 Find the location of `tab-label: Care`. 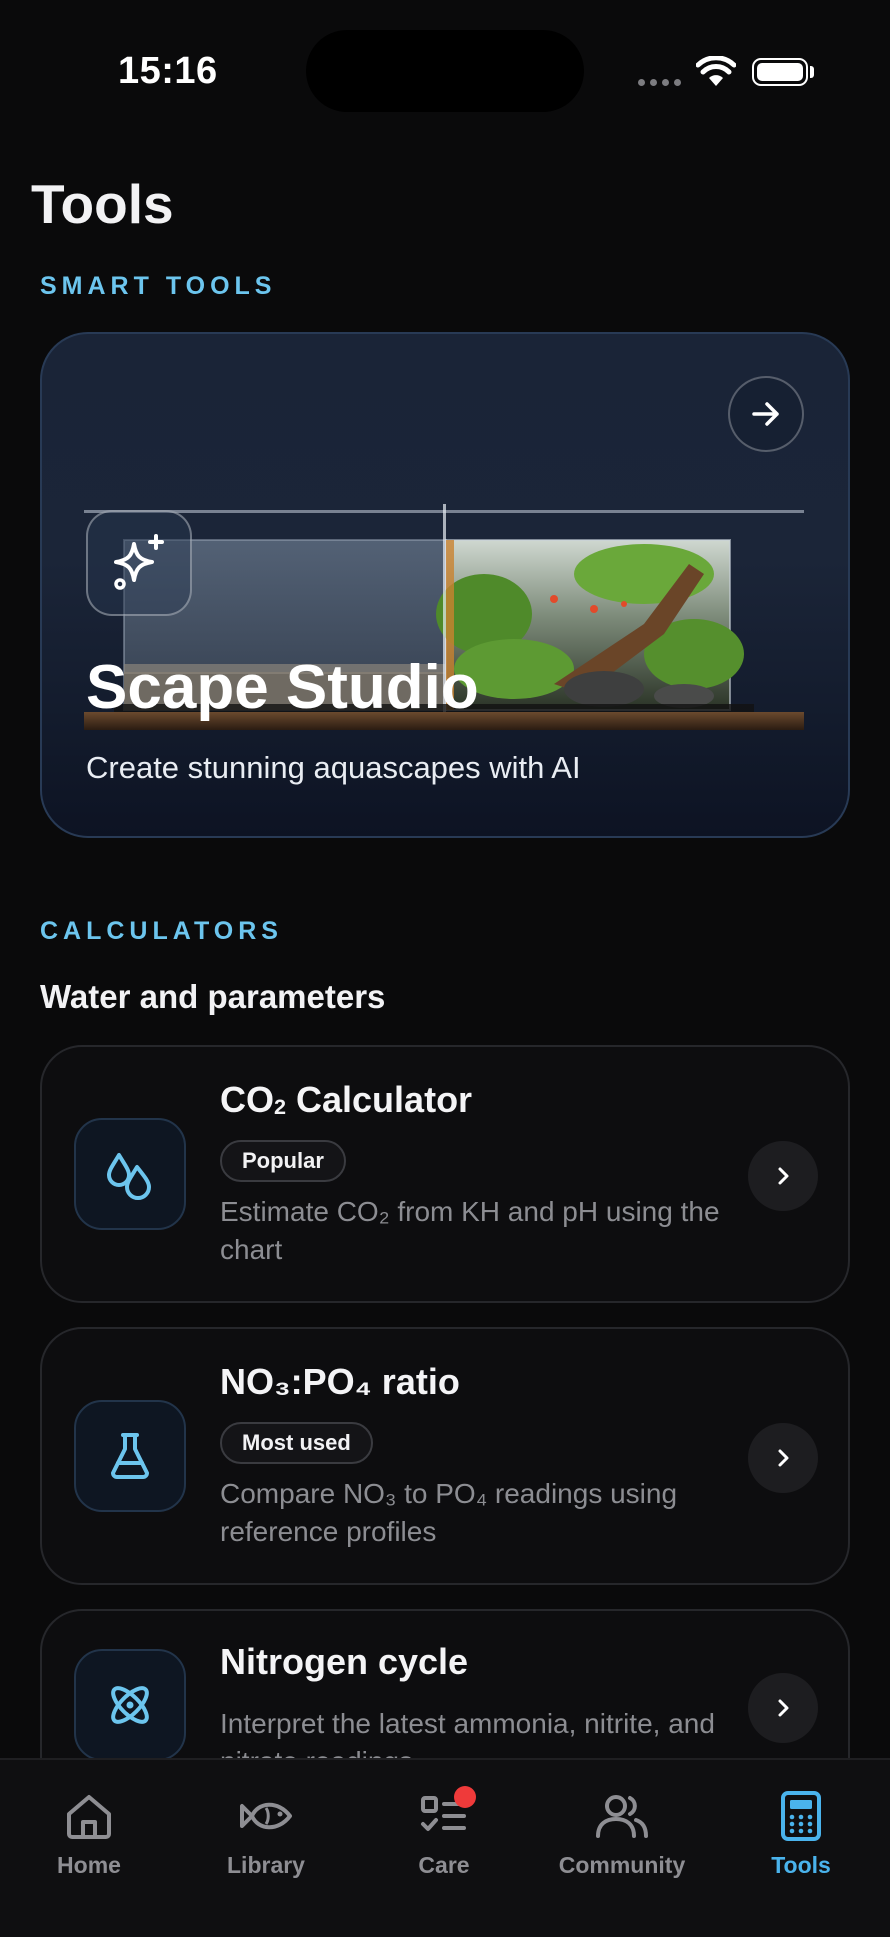

tab-label: Care is located at coordinates (444, 1865).